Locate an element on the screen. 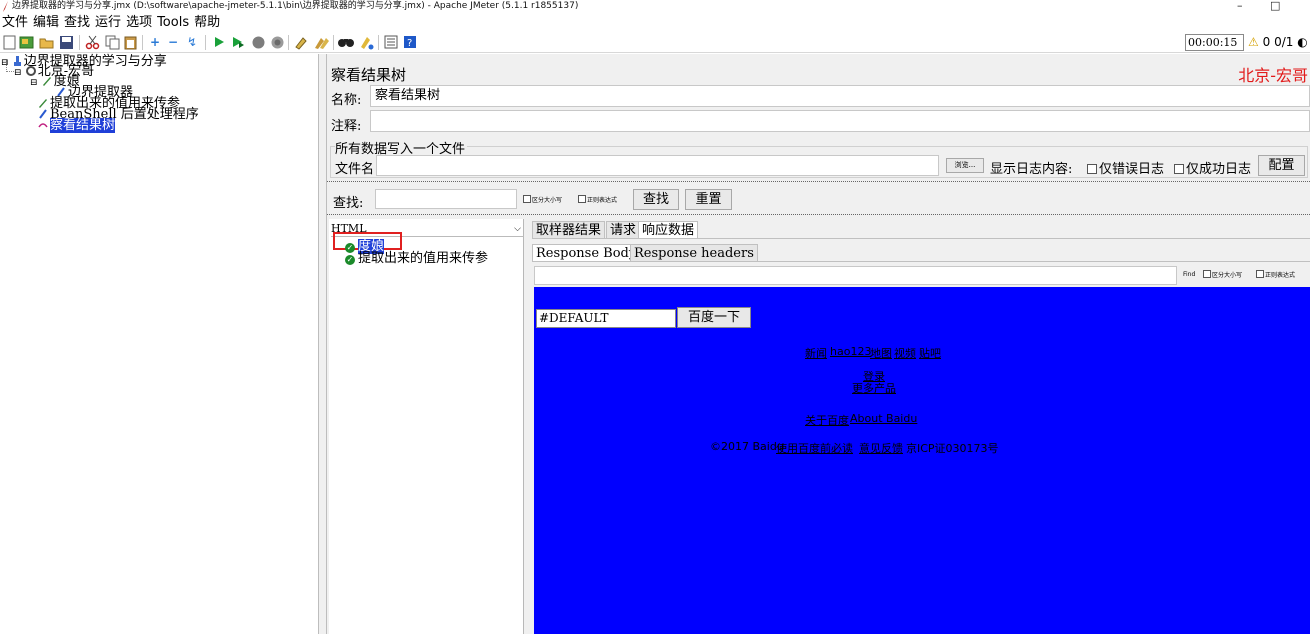 This screenshot has height=634, width=1310. chevron-down-icon: ⌵ is located at coordinates (517, 229).